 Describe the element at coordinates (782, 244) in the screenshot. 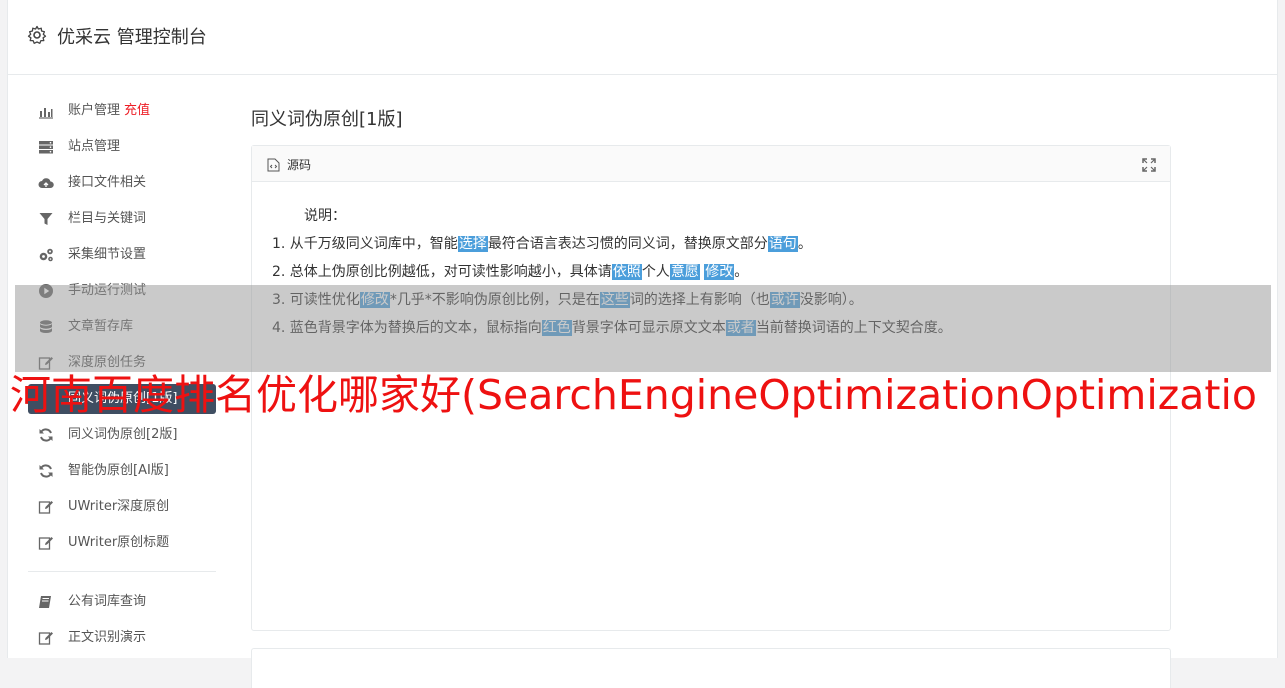

I see `replaced-word: 语句` at that location.